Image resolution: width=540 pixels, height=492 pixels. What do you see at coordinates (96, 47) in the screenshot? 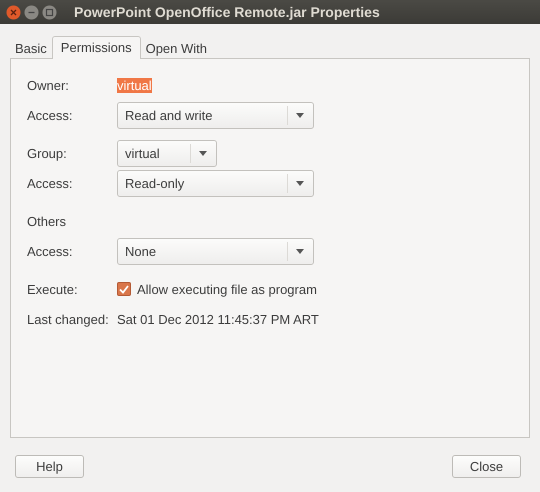
I see `tab: Permissions` at bounding box center [96, 47].